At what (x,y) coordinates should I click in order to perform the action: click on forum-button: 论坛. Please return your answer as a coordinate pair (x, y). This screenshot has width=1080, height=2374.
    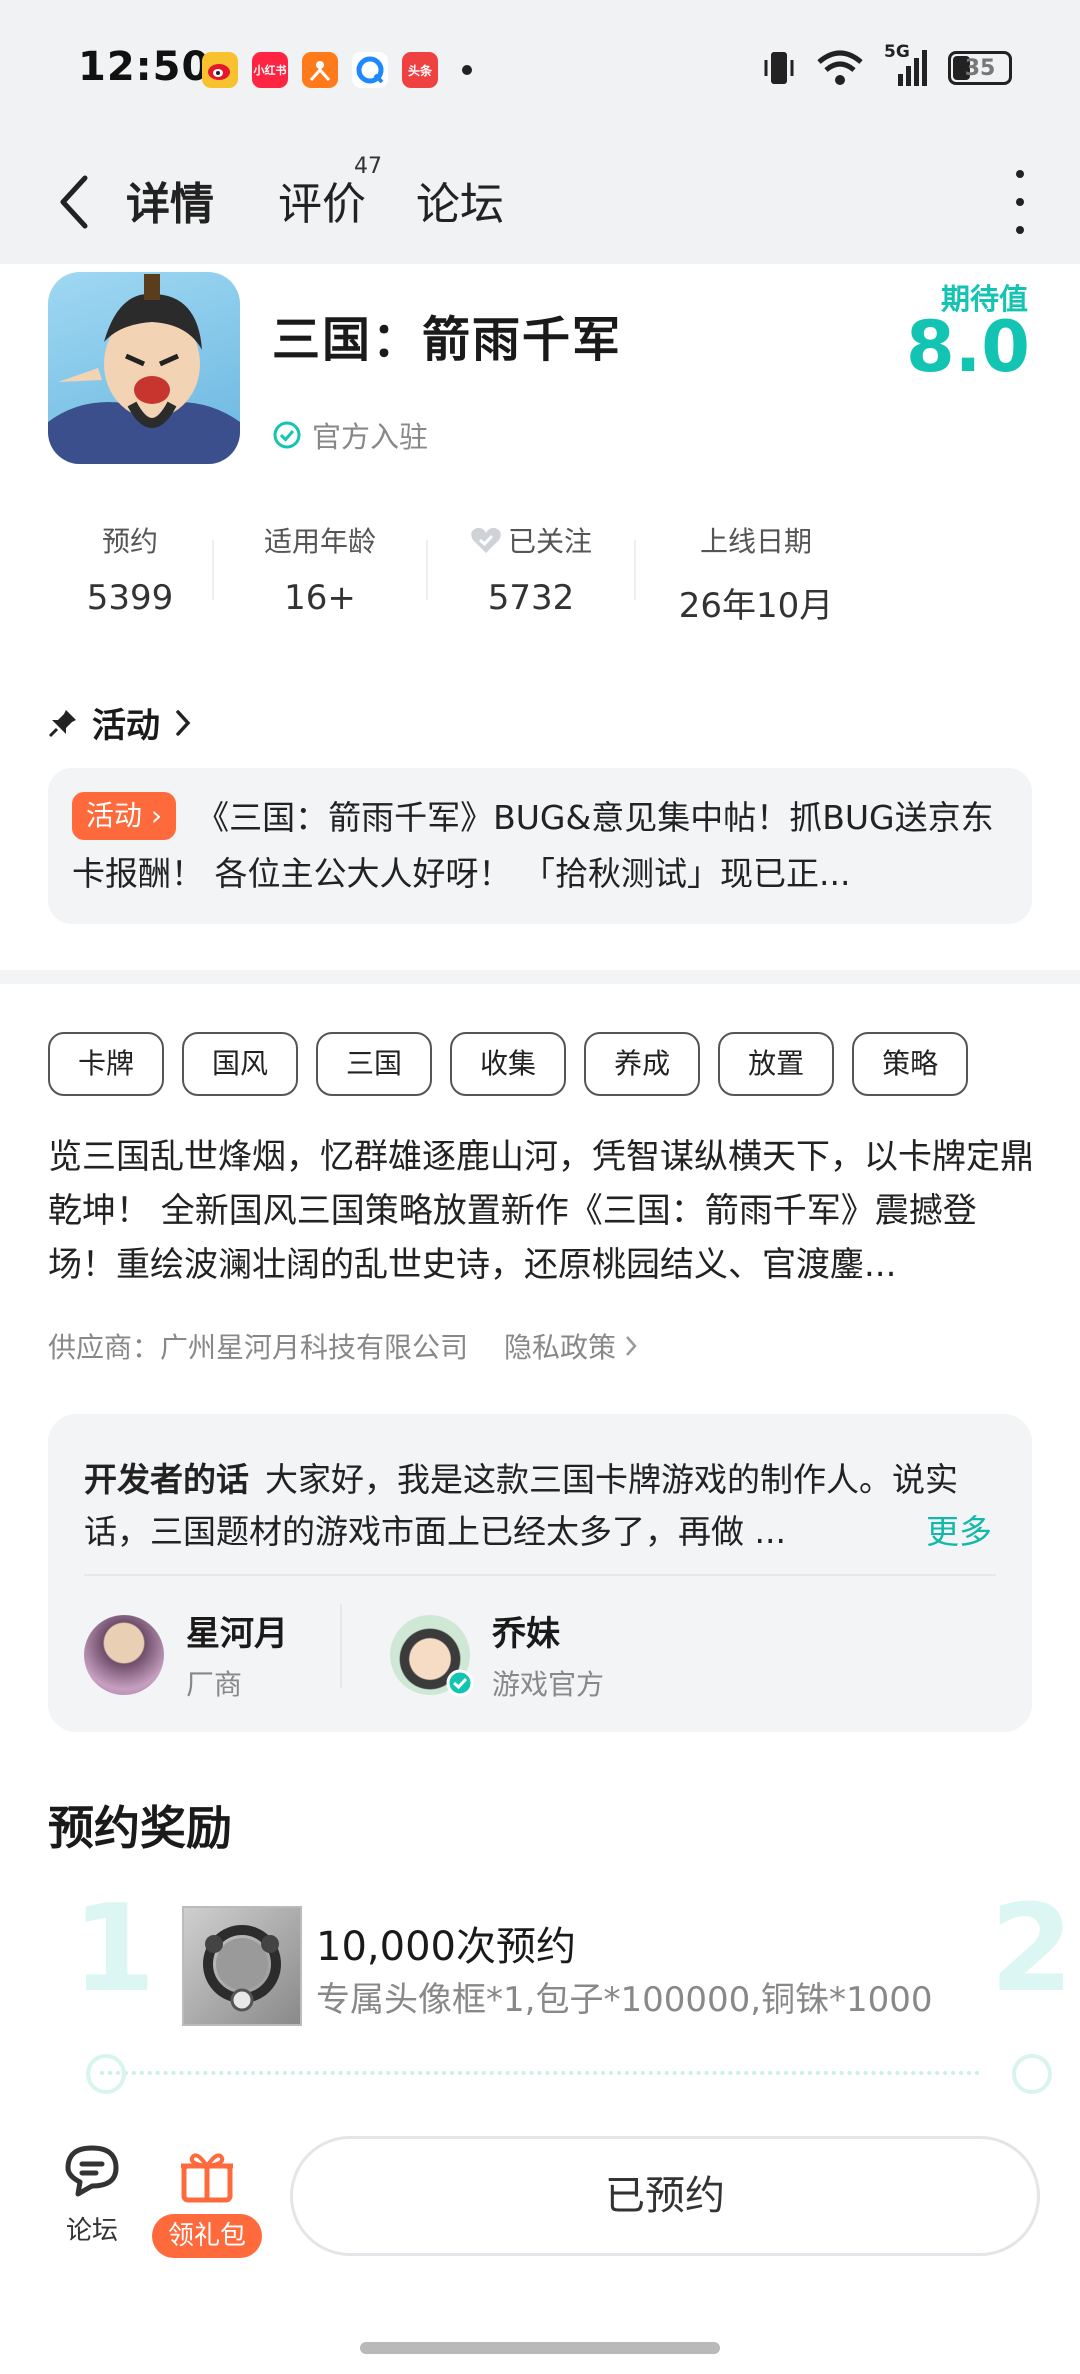
    Looking at the image, I should click on (92, 2194).